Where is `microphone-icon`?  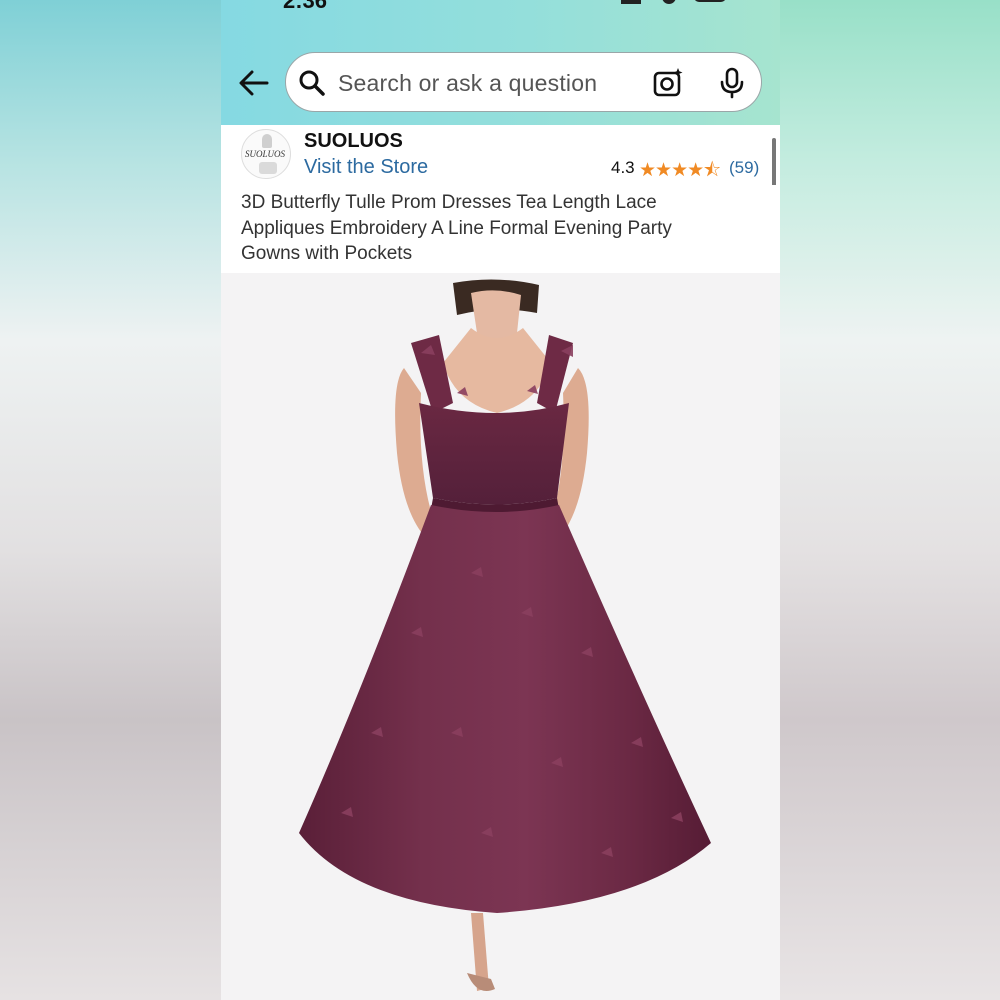
microphone-icon is located at coordinates (732, 83).